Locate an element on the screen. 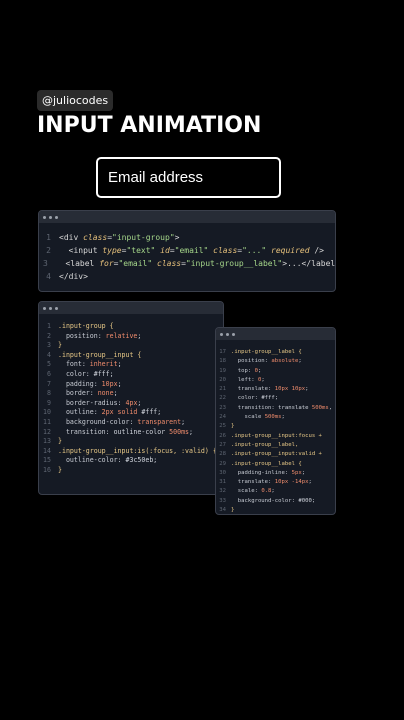  code-text: left: 0; is located at coordinates (248, 379).